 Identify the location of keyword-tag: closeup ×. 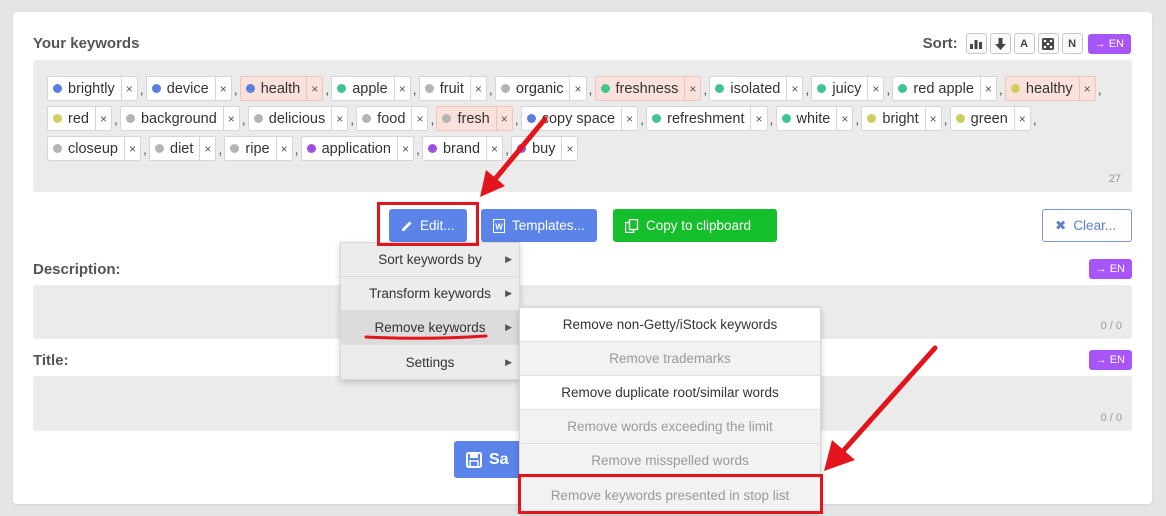
(94, 148).